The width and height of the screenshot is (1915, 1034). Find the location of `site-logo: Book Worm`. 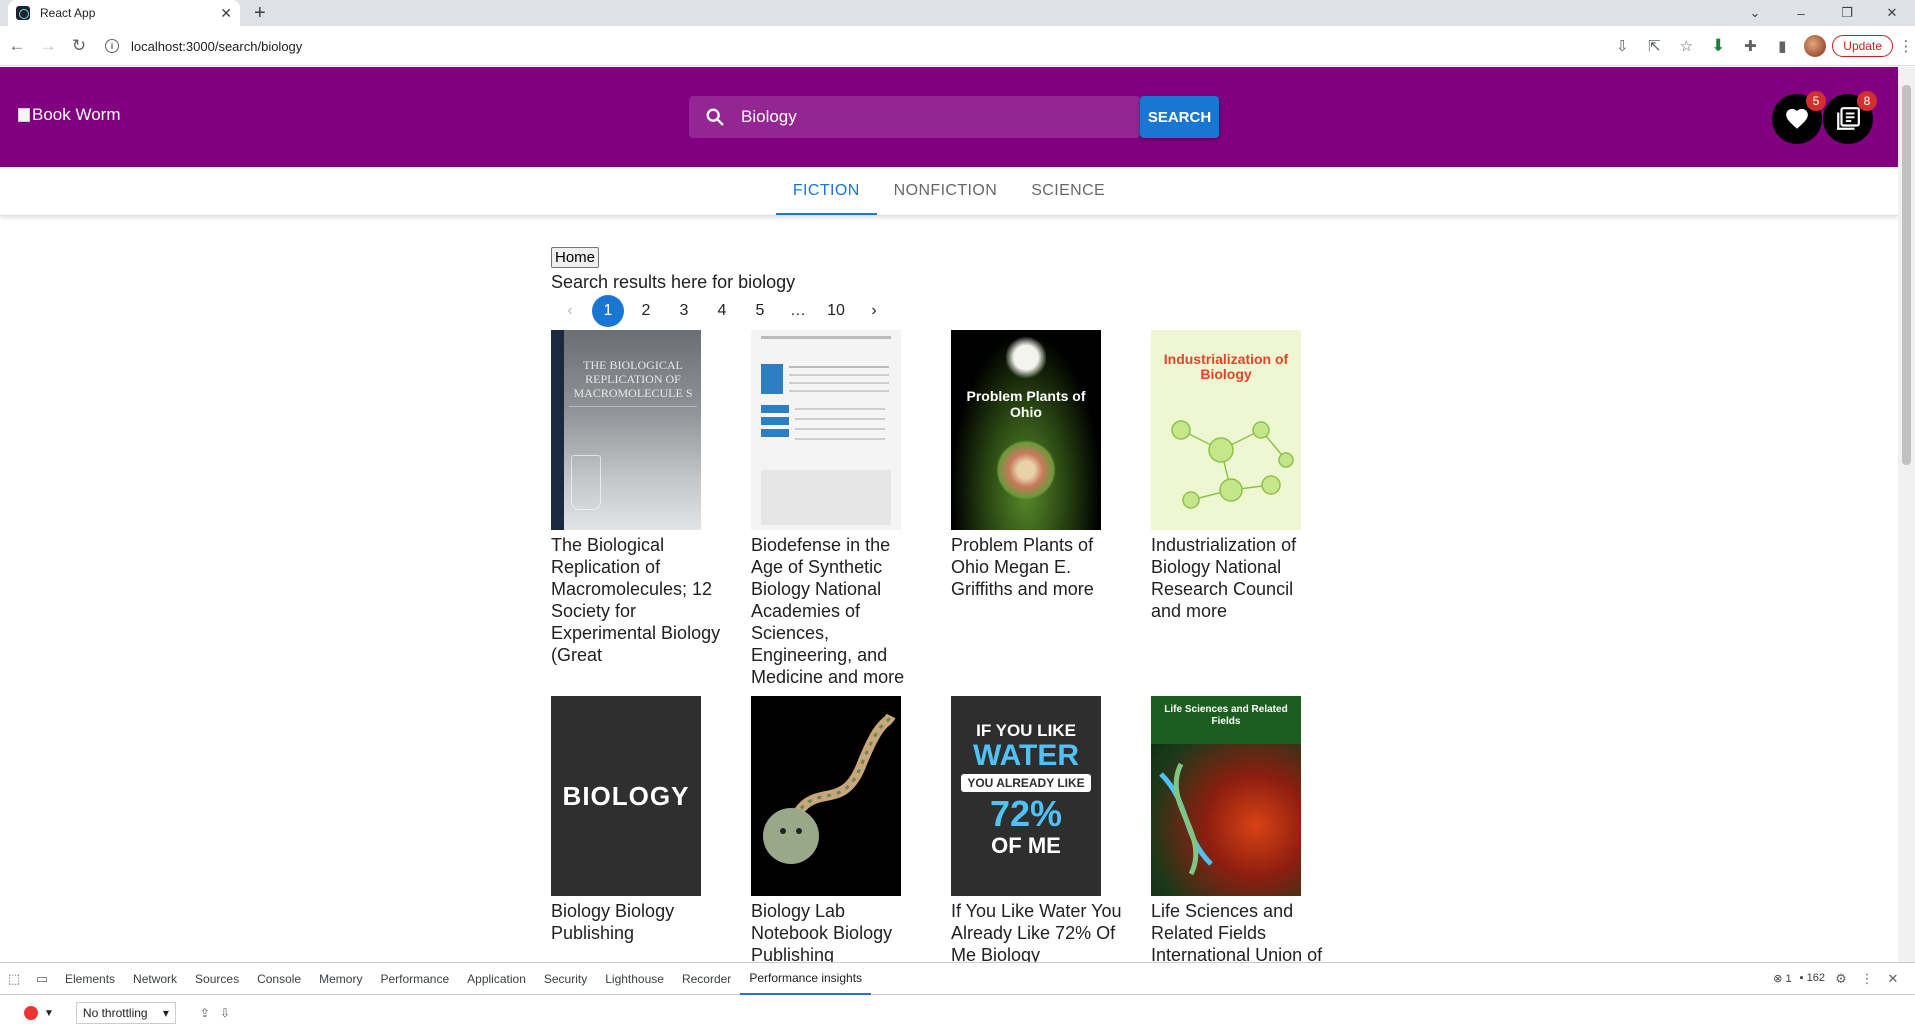

site-logo: Book Worm is located at coordinates (69, 115).